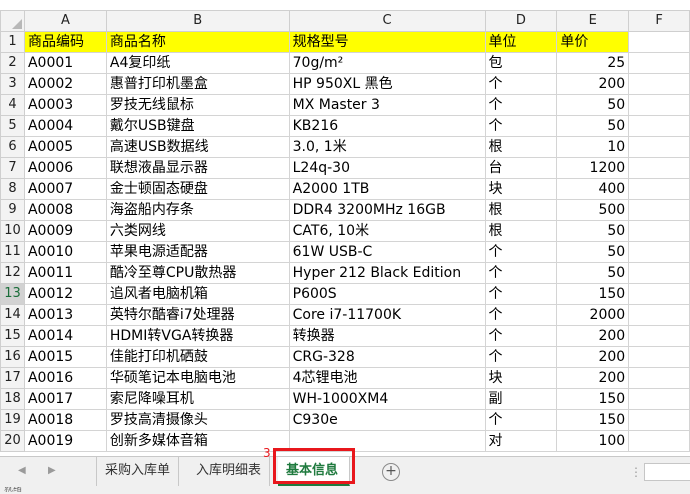 This screenshot has width=690, height=494. What do you see at coordinates (659, 126) in the screenshot?
I see `cell-f5` at bounding box center [659, 126].